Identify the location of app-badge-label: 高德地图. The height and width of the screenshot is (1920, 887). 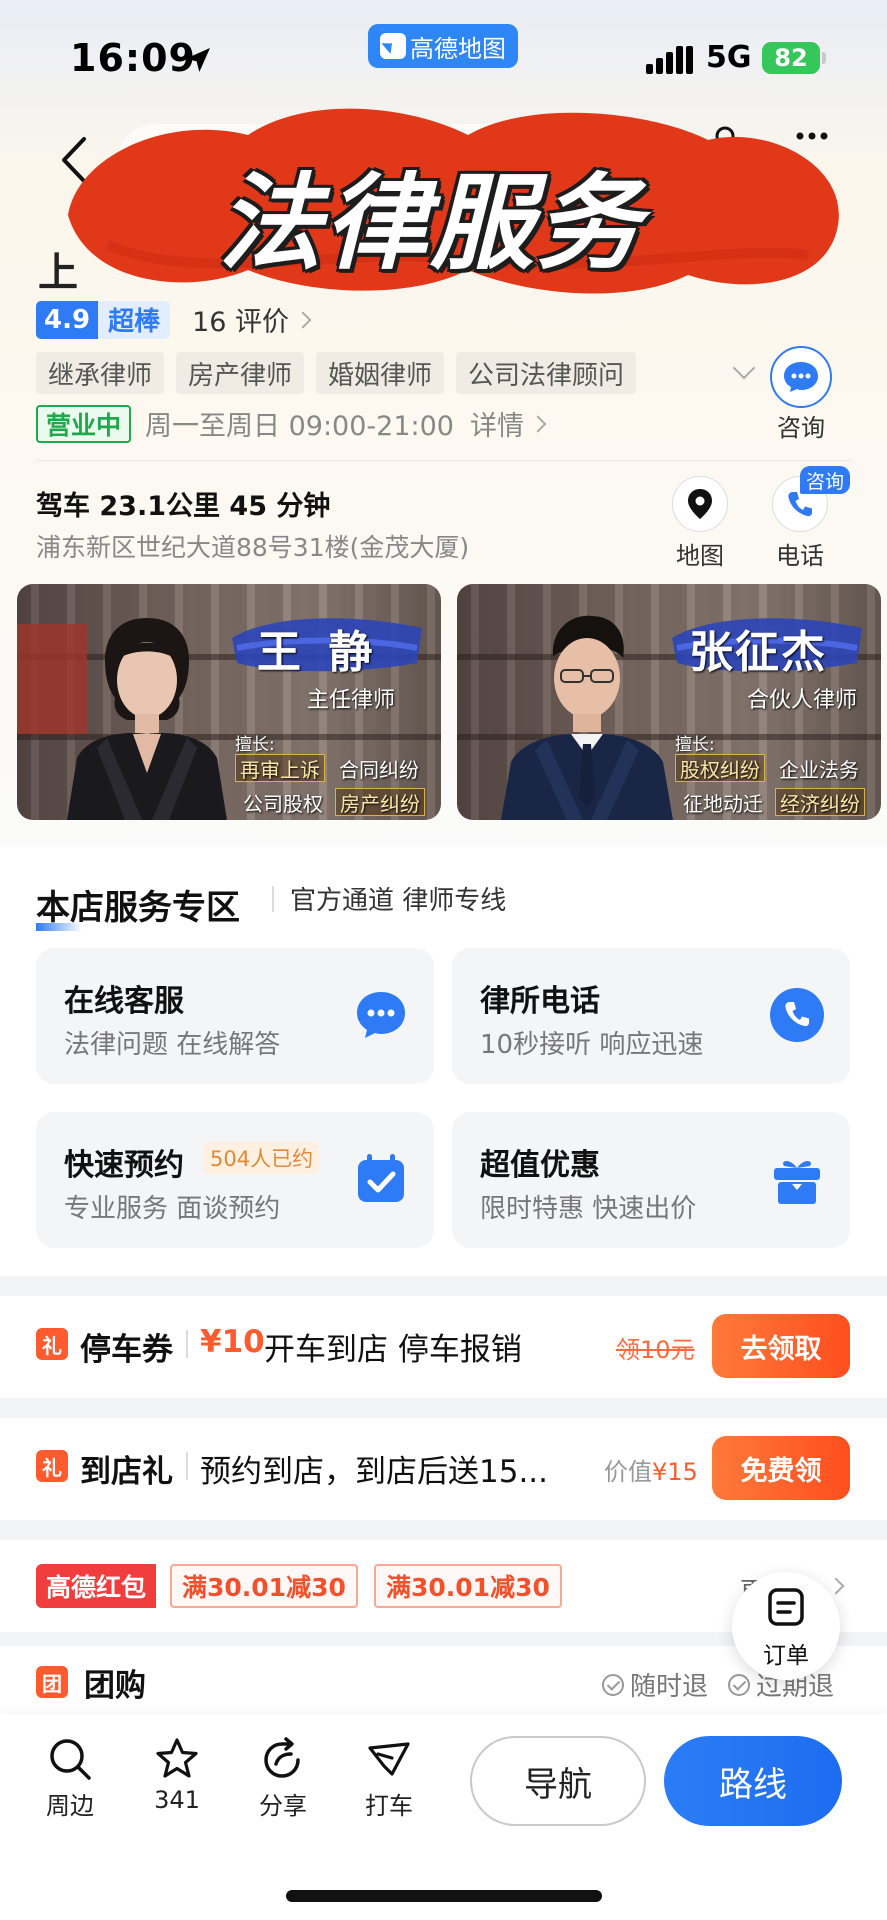
(458, 48).